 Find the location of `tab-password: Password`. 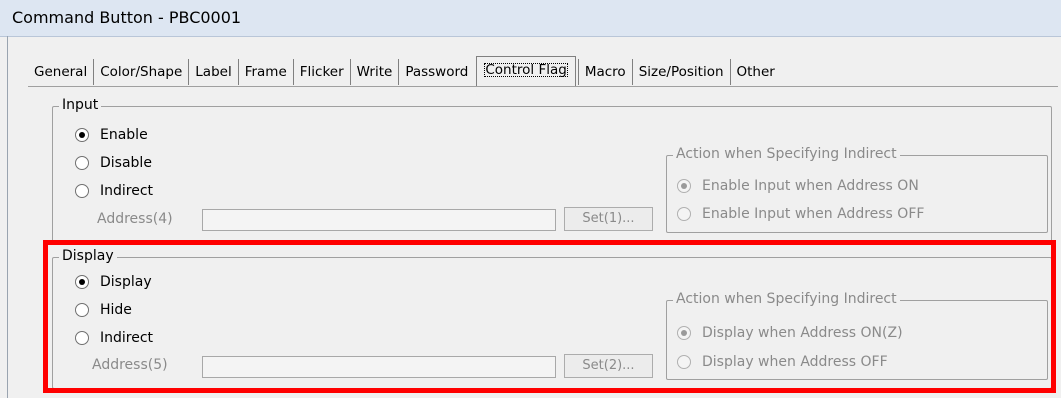

tab-password: Password is located at coordinates (436, 72).